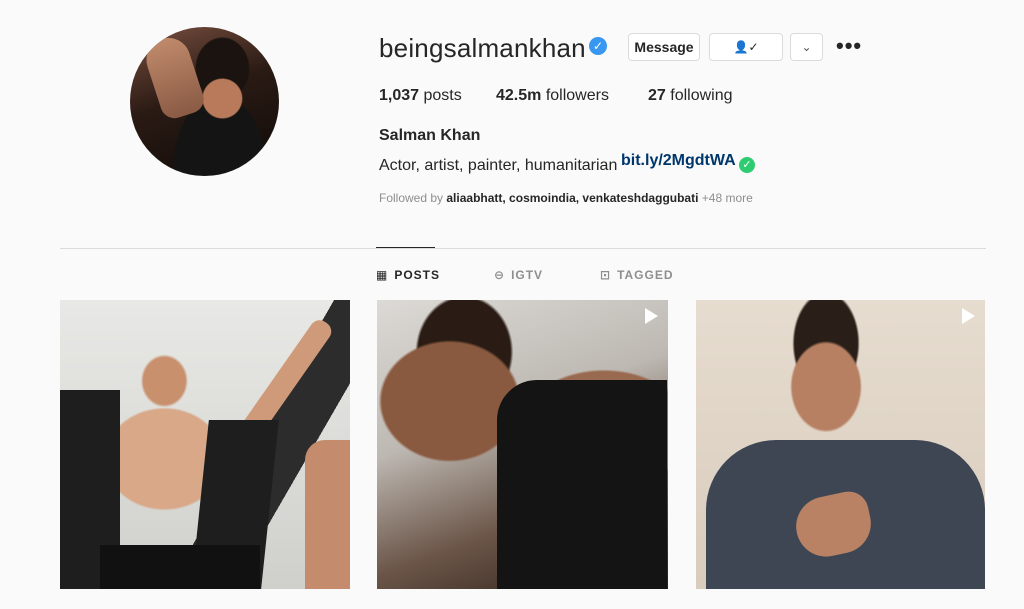  What do you see at coordinates (527, 275) in the screenshot?
I see `tab-igtv-label: IGTV` at bounding box center [527, 275].